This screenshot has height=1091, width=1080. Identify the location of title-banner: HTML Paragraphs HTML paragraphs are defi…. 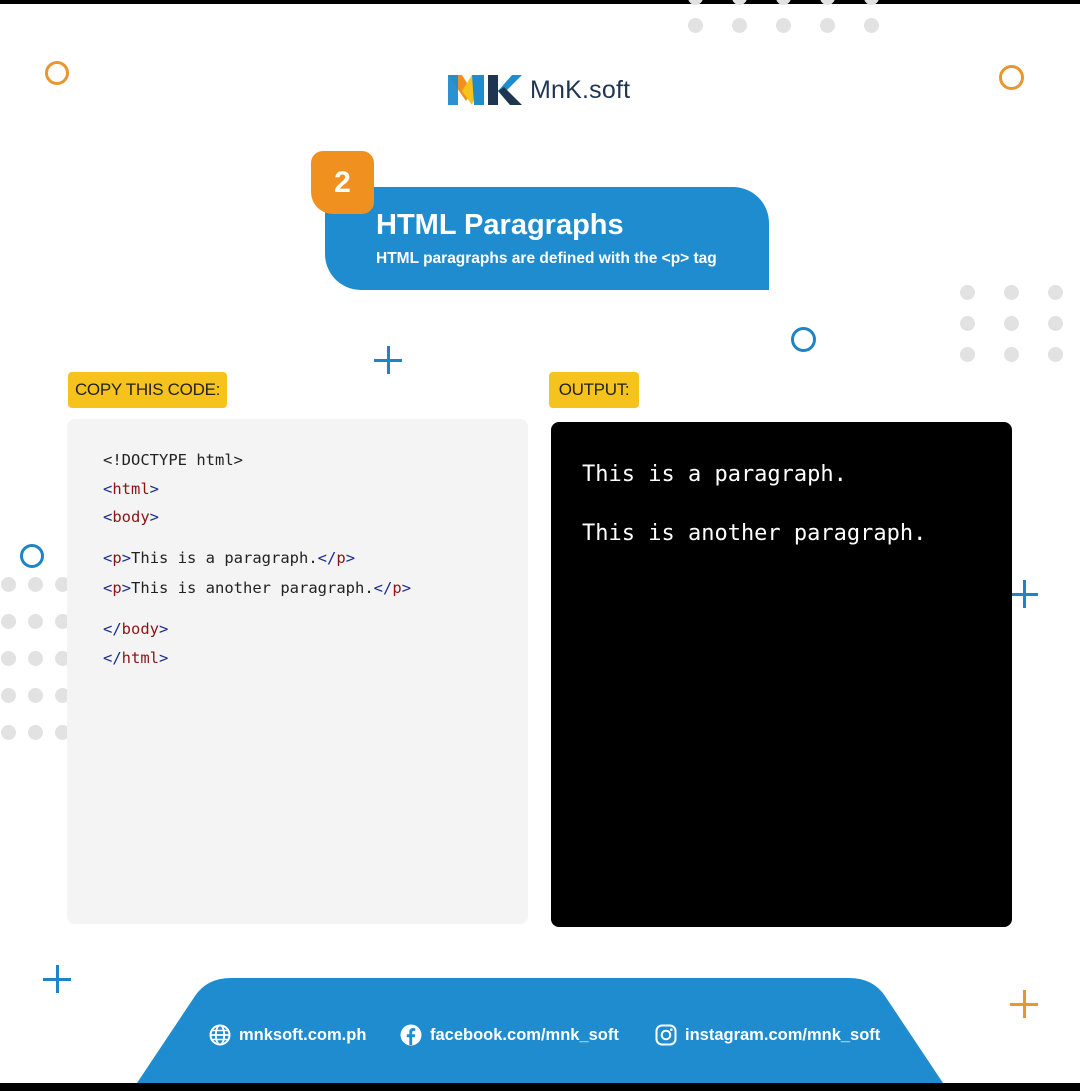
(547, 238).